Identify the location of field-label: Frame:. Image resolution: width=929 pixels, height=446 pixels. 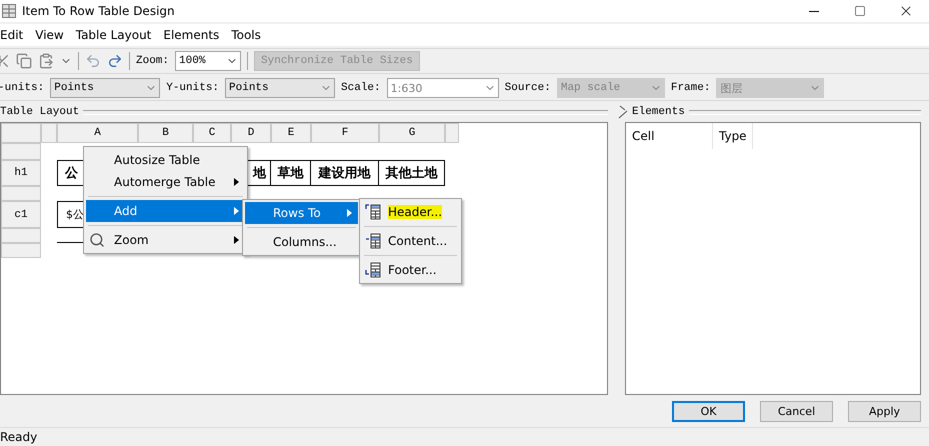
(690, 88).